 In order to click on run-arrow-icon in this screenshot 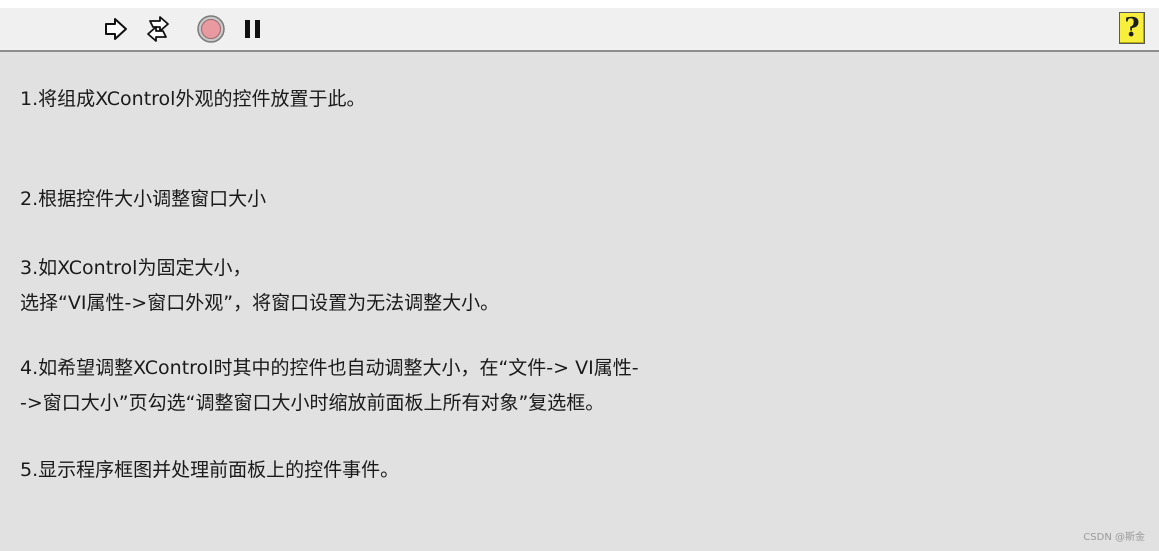, I will do `click(116, 29)`.